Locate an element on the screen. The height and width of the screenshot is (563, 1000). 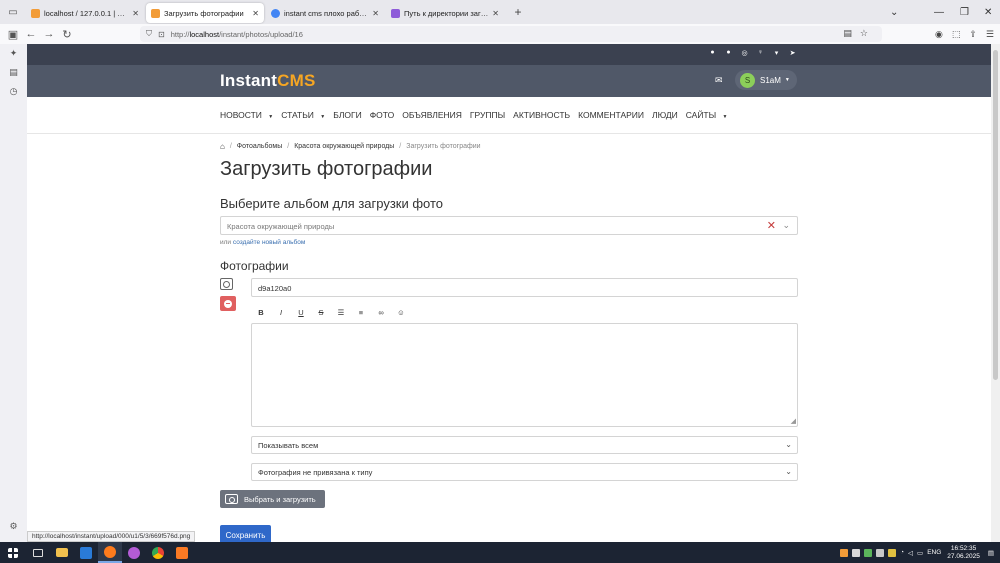
link-icon: ∞ is located at coordinates (381, 312).